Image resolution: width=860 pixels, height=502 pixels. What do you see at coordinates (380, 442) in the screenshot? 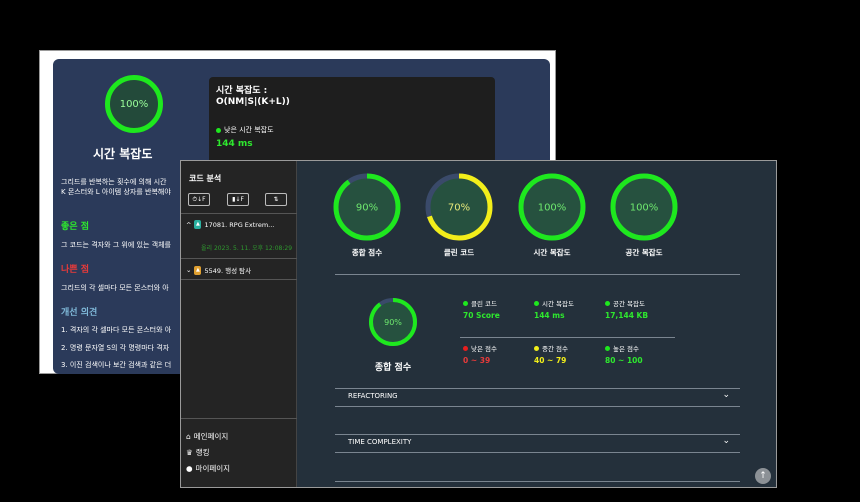
I see `accordion-label: TIME COMPLEXITY` at bounding box center [380, 442].